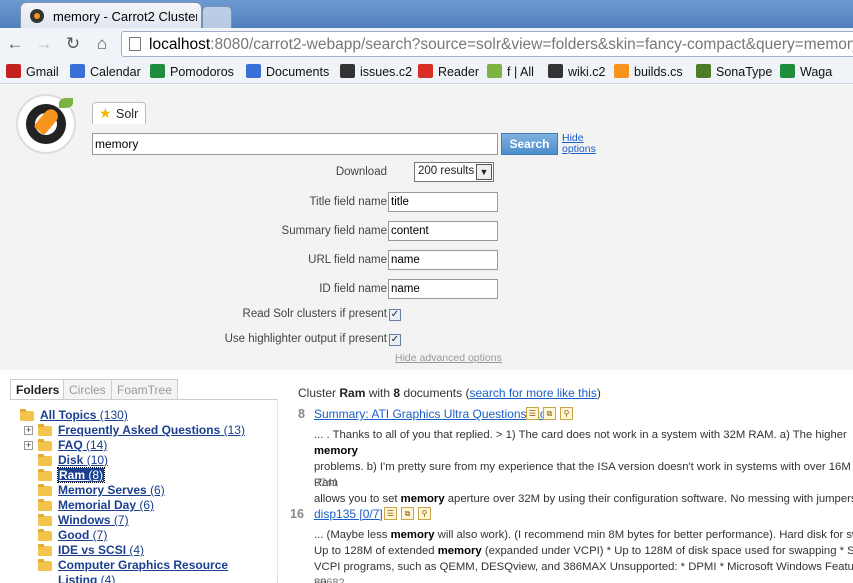  I want to click on cluster-label: Windows (7), so click(93, 520).